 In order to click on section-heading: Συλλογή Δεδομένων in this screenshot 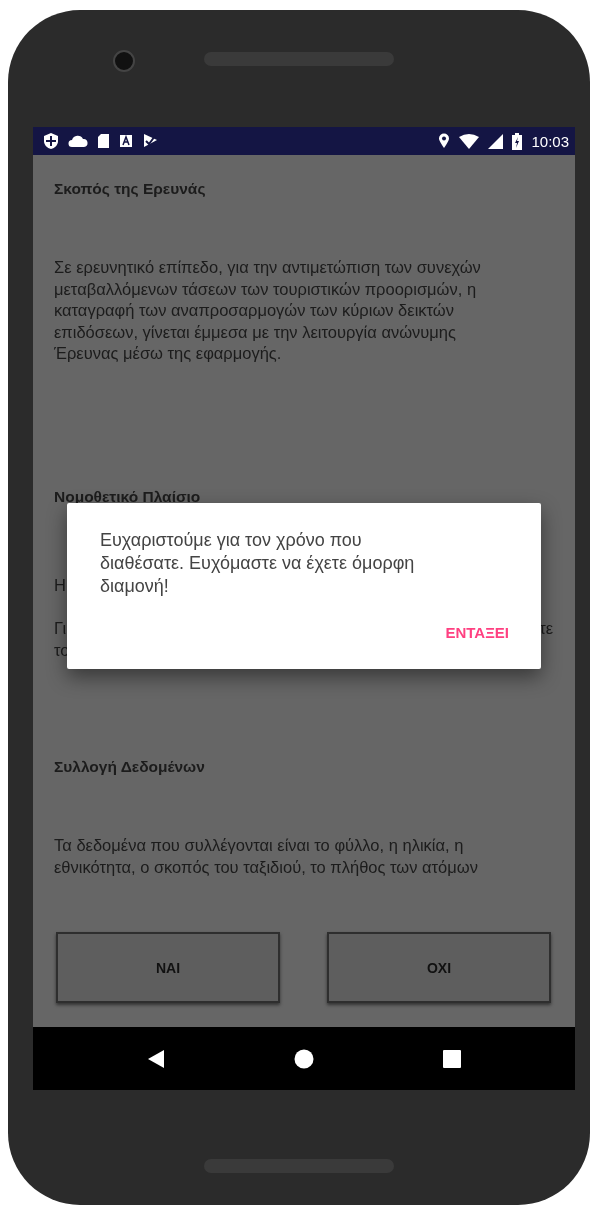, I will do `click(130, 767)`.